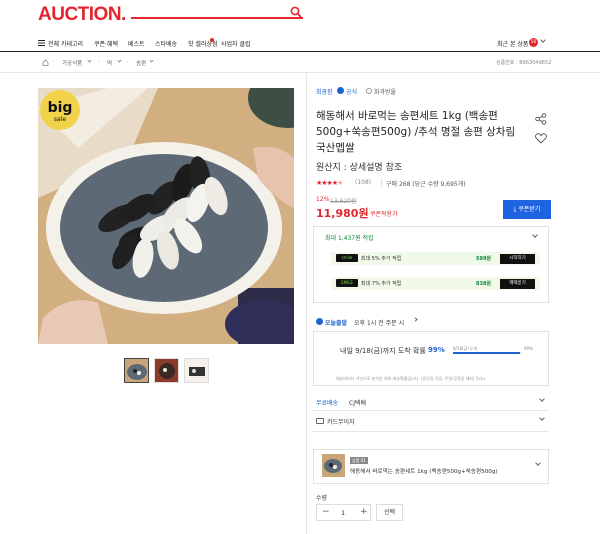 The width and height of the screenshot is (600, 534). Describe the element at coordinates (343, 201) in the screenshot. I see `original-price: 13,620원` at that location.